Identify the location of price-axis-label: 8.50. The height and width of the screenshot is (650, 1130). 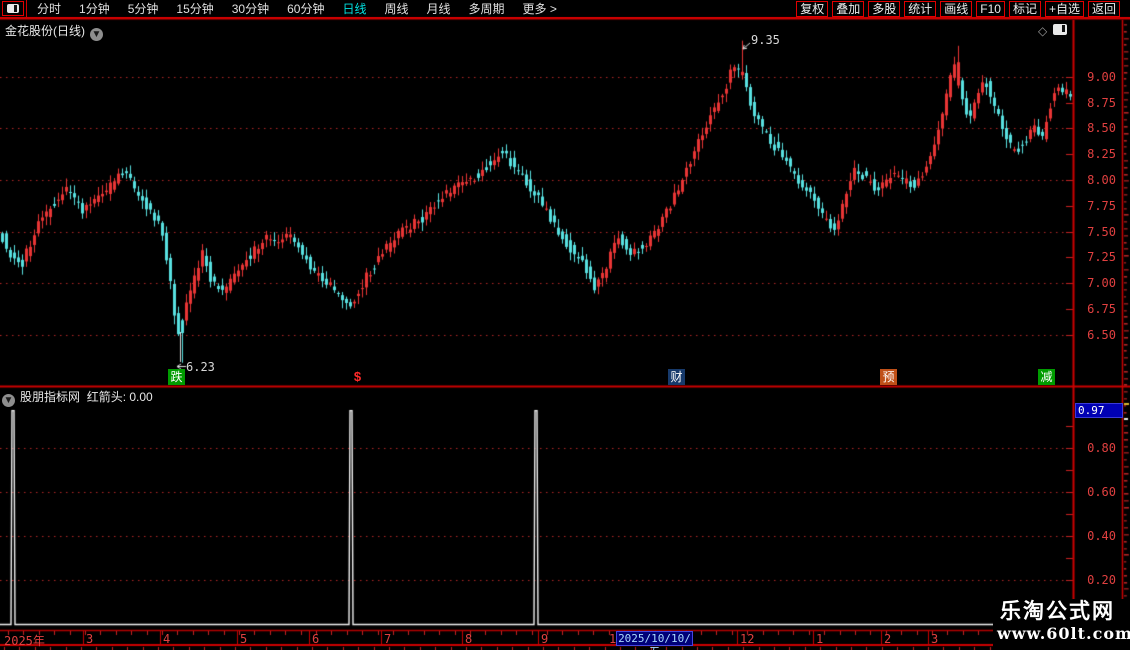
(1101, 128).